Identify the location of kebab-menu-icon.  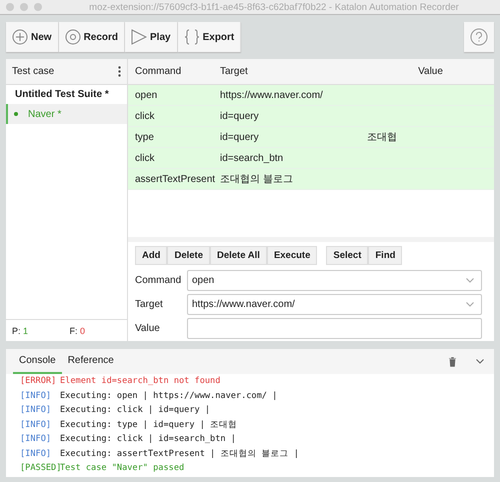
(119, 71).